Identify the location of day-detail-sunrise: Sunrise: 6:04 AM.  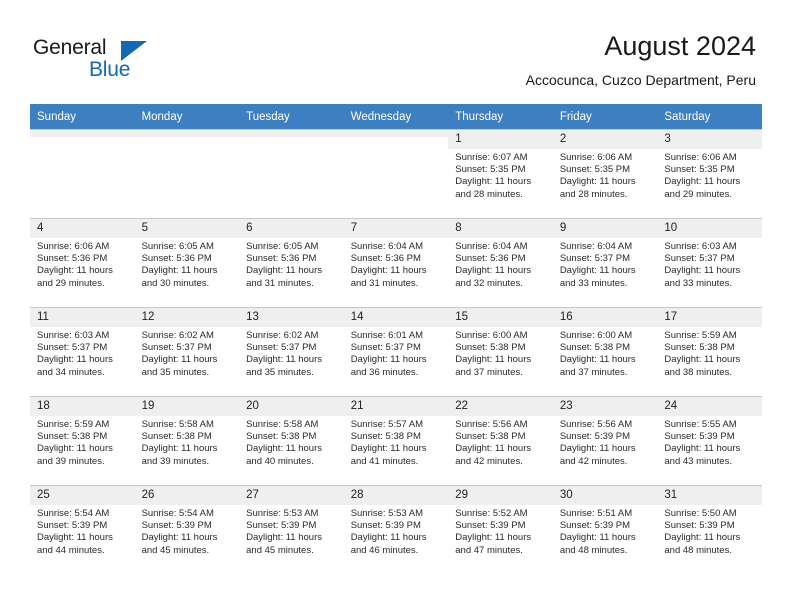
(491, 246).